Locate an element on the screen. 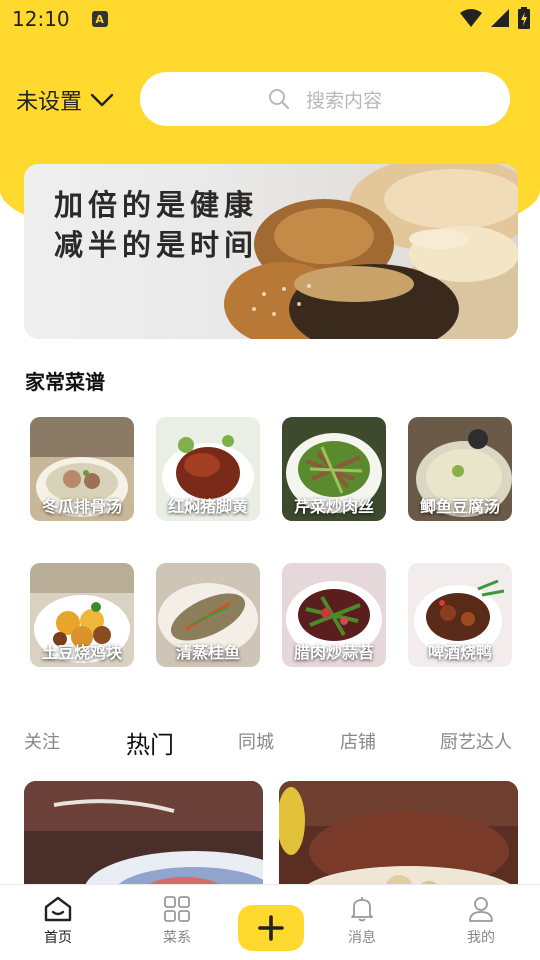  nav-cuisines: 菜系 is located at coordinates (177, 921).